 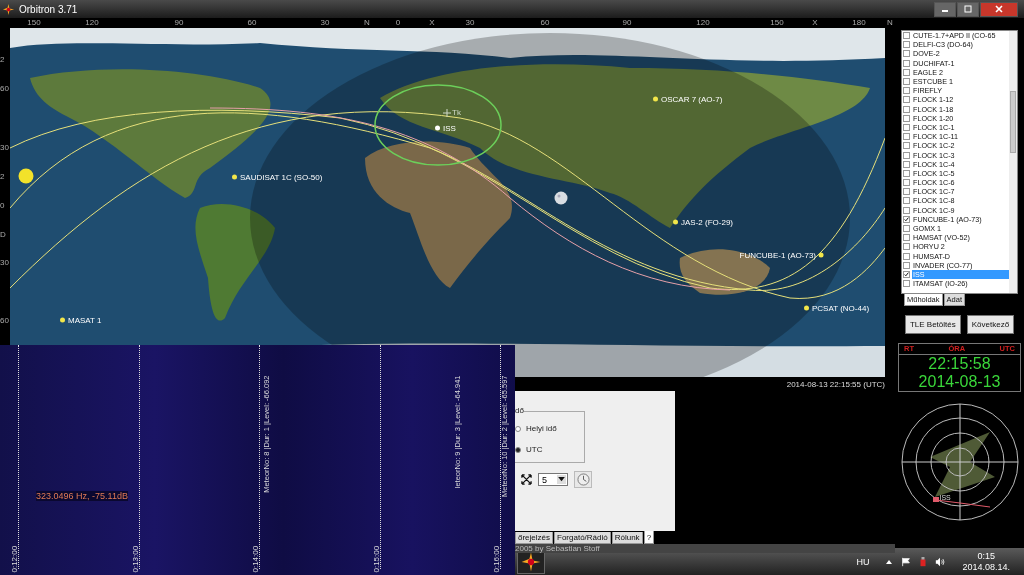 I want to click on sun-icon, so click(x=26, y=176).